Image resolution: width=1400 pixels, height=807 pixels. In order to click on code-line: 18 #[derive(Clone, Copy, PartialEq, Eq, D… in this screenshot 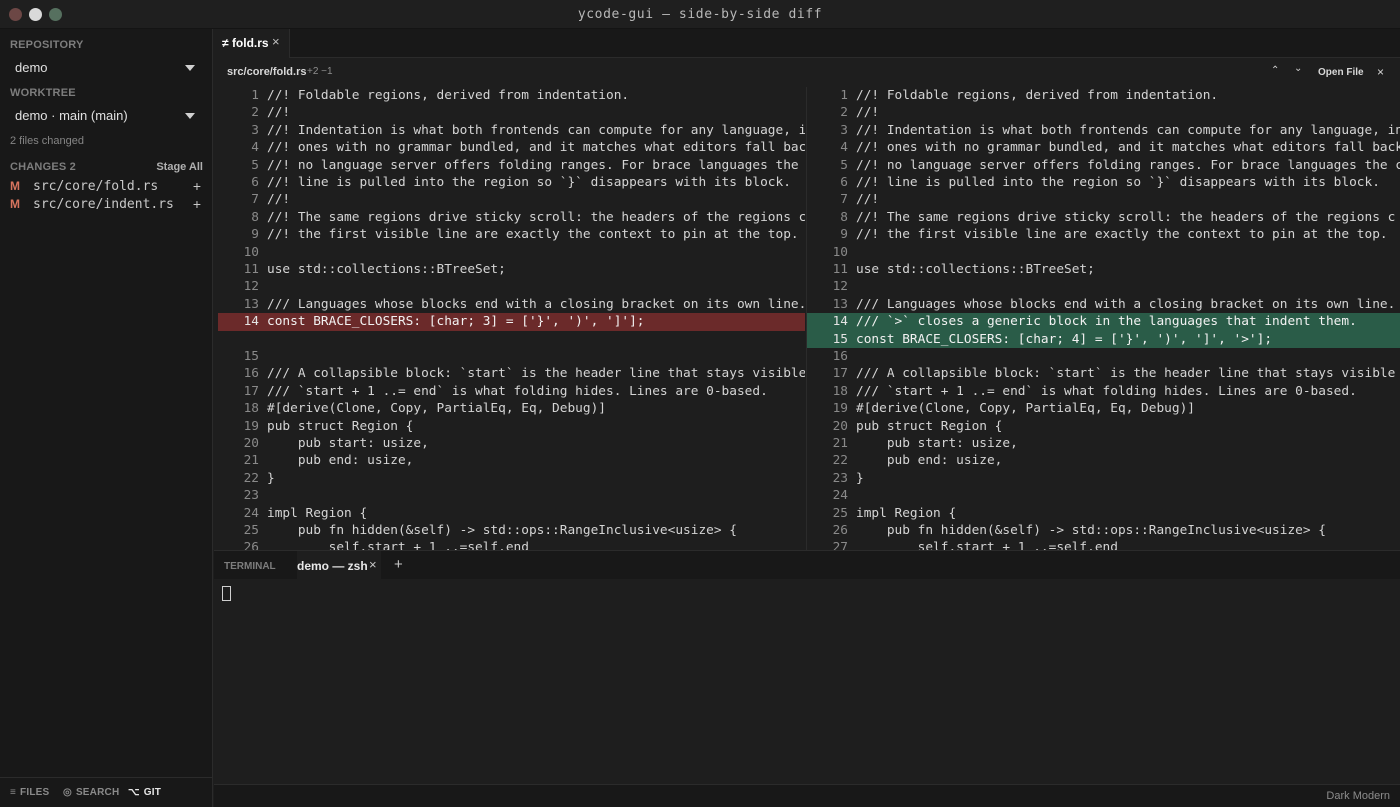, I will do `click(511, 408)`.